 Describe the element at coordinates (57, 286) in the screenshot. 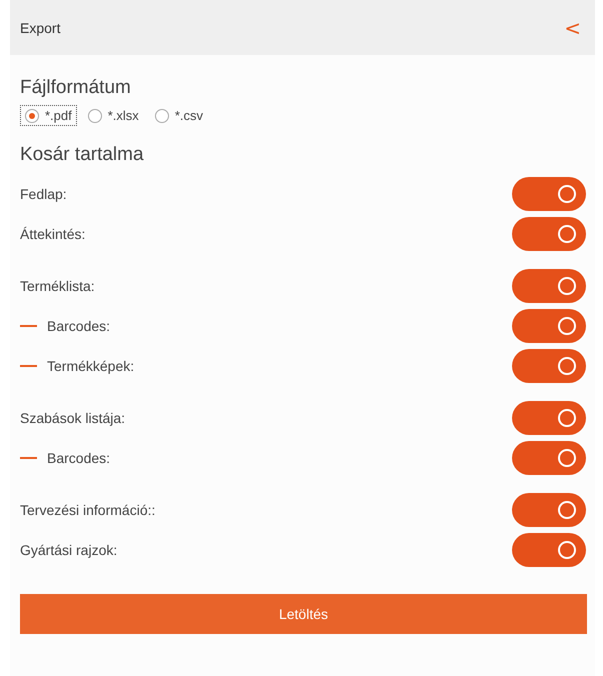

I see `option-label: Terméklista:` at that location.